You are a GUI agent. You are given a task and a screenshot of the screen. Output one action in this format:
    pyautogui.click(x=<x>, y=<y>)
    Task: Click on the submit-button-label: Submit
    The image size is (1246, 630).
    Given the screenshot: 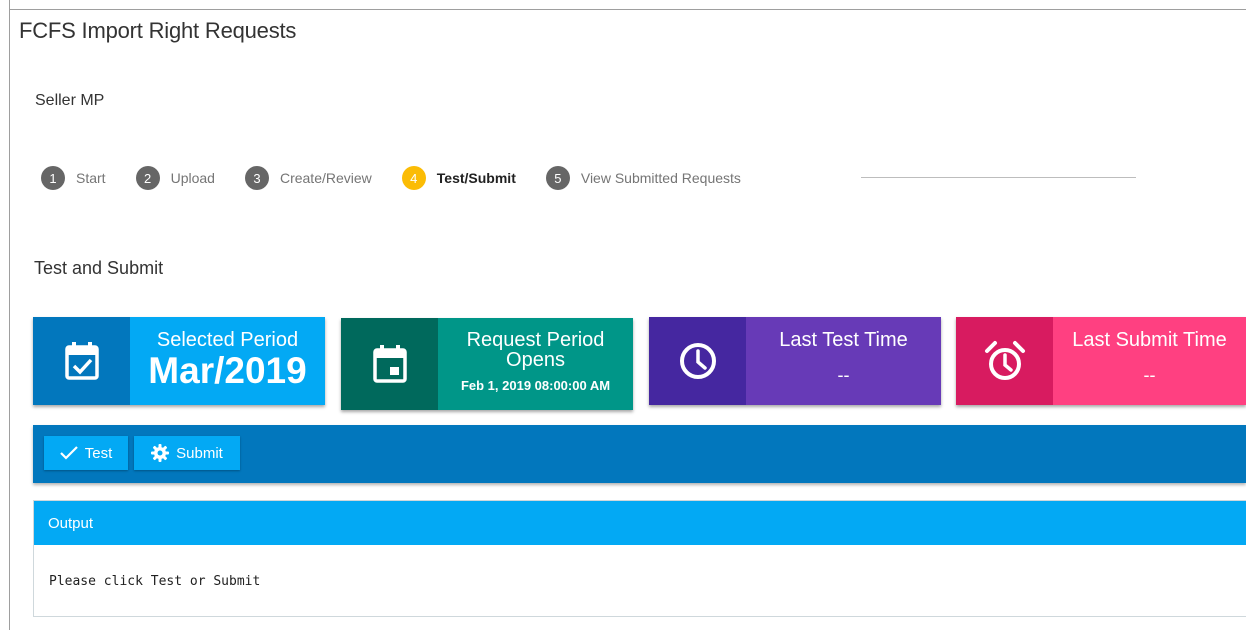 What is the action you would take?
    pyautogui.click(x=199, y=453)
    